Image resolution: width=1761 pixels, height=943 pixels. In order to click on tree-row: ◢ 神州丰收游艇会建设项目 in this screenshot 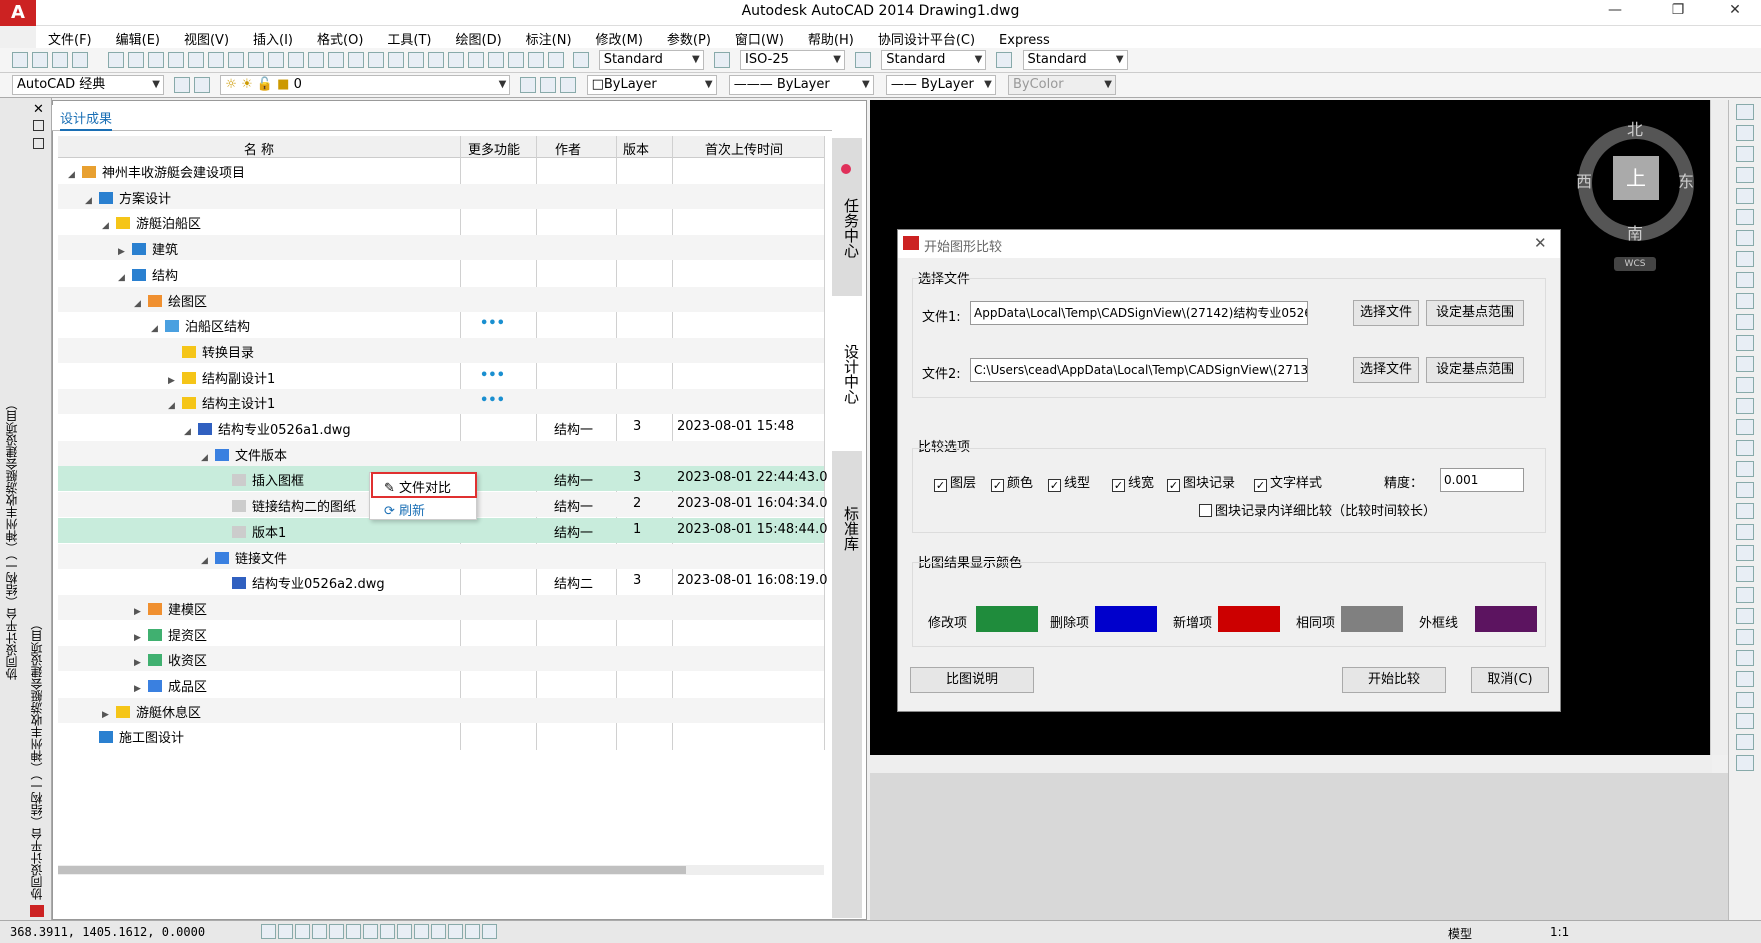, I will do `click(441, 170)`.